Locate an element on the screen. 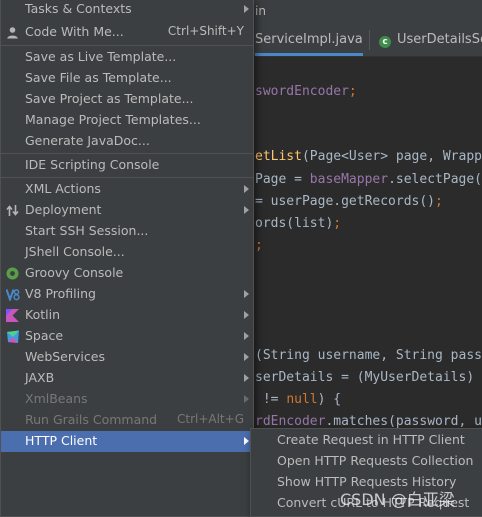 This screenshot has width=482, height=517. menu-item-label: Create Request in HTTP Client is located at coordinates (371, 439).